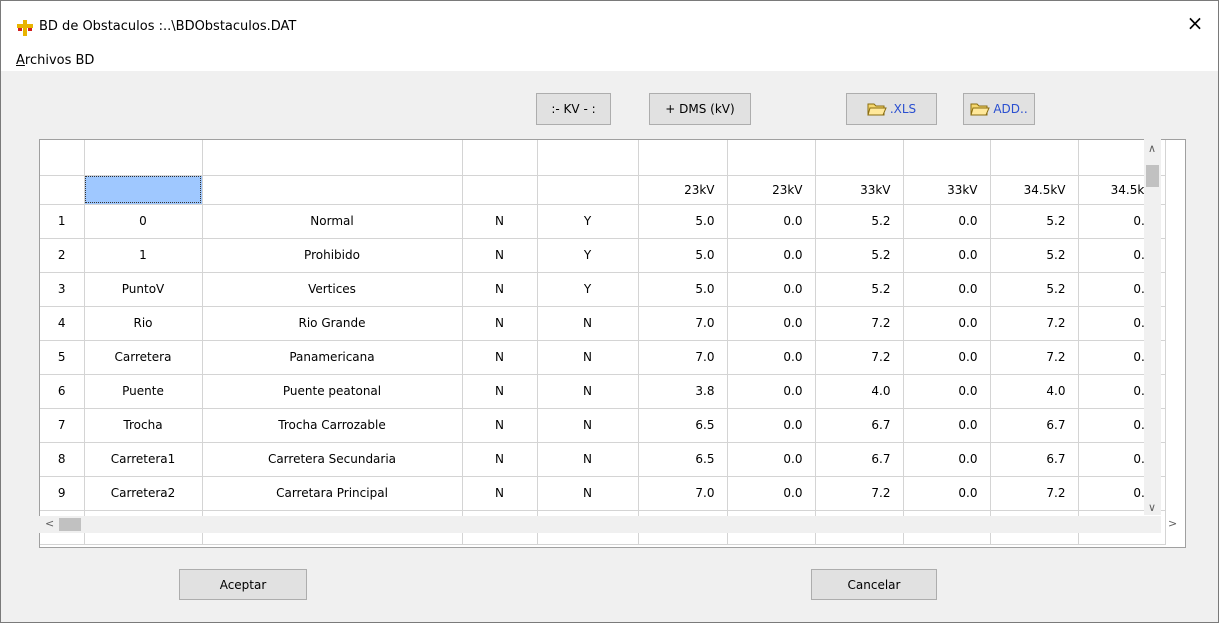 The width and height of the screenshot is (1219, 623). I want to click on grid-cell: Normal, so click(332, 221).